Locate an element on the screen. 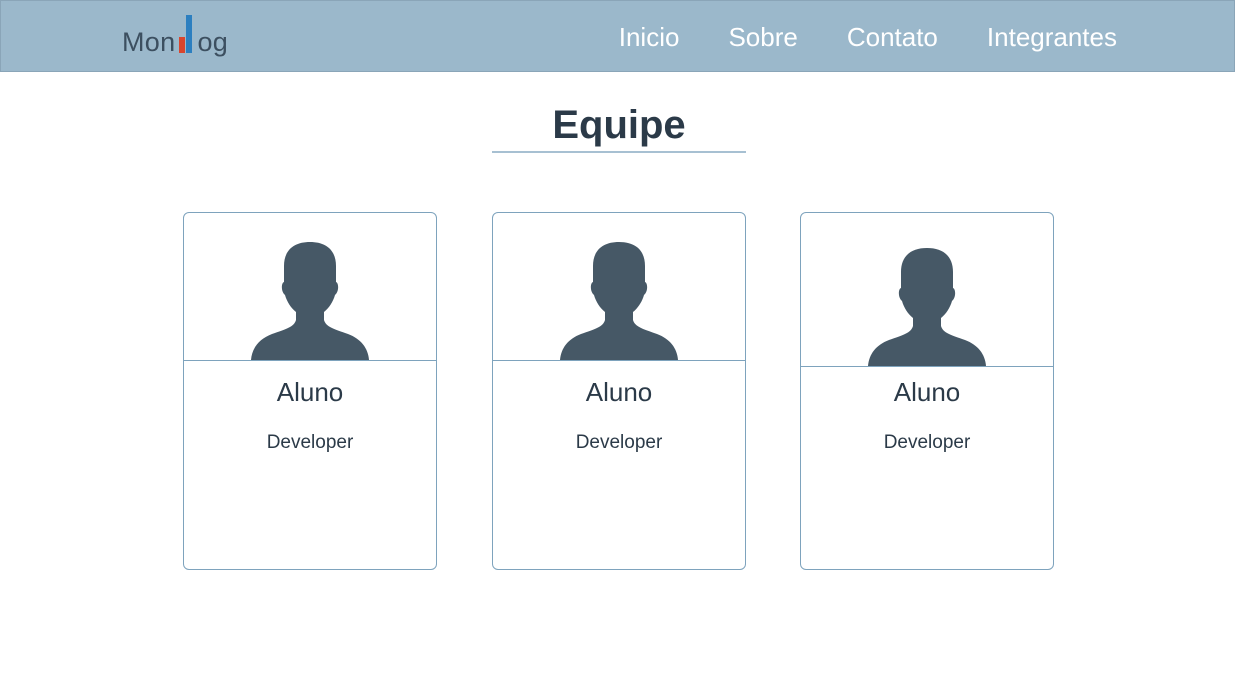 Image resolution: width=1235 pixels, height=690 pixels. title-underline is located at coordinates (619, 152).